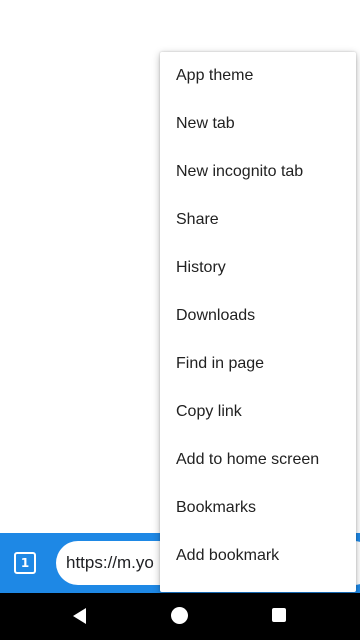  I want to click on menu-item-share: Share, so click(258, 220).